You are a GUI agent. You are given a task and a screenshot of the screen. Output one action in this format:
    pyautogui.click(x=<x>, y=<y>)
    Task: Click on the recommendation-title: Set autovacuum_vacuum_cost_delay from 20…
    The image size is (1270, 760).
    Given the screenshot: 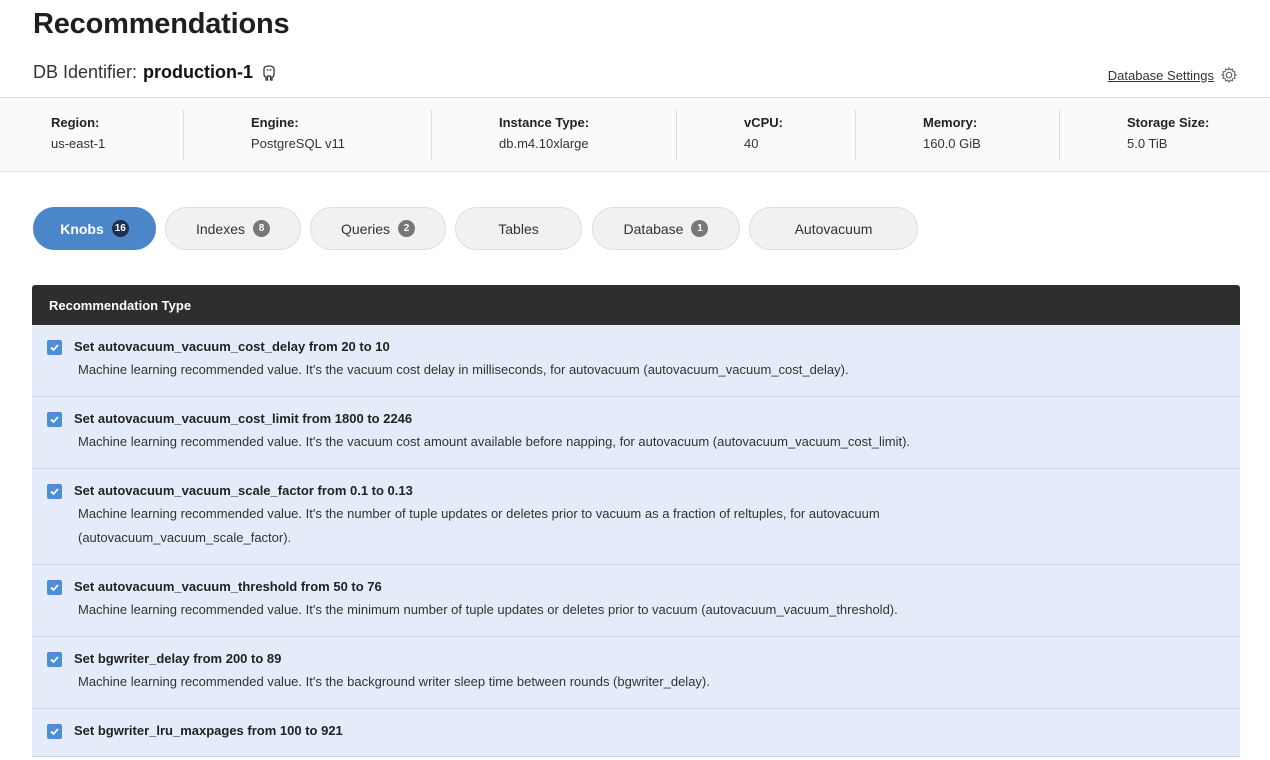 What is the action you would take?
    pyautogui.click(x=232, y=346)
    